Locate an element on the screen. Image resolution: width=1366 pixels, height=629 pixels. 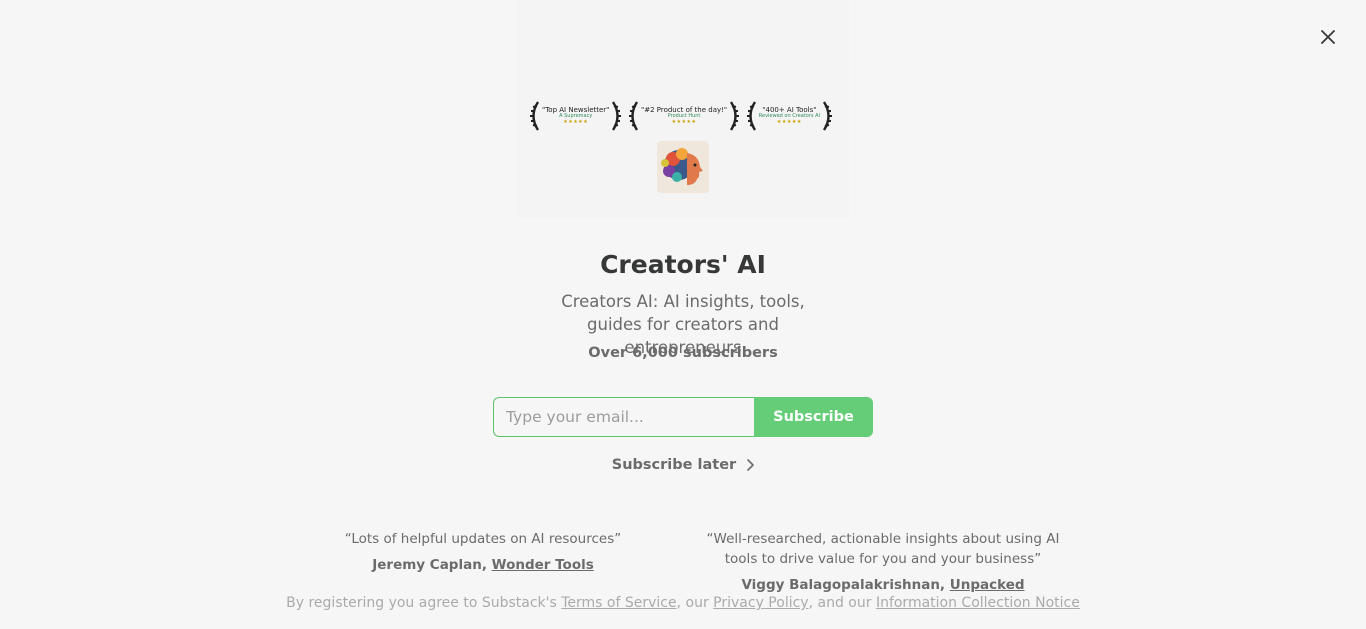
legal-prefix: By registering you agree to Substack's is located at coordinates (424, 603).